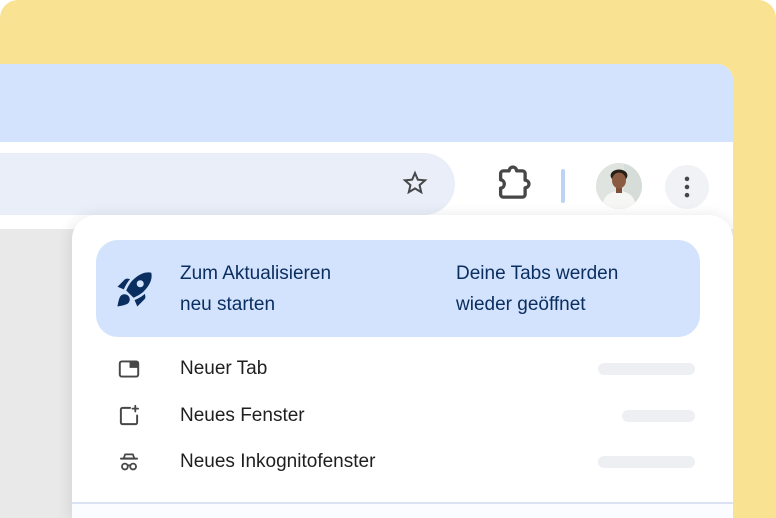  What do you see at coordinates (129, 415) in the screenshot?
I see `new-window-icon` at bounding box center [129, 415].